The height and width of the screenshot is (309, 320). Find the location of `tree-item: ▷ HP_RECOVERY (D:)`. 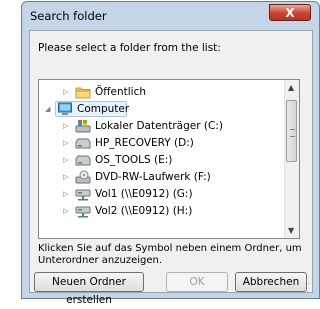

tree-item: ▷ HP_RECOVERY (D:) is located at coordinates (163, 143).